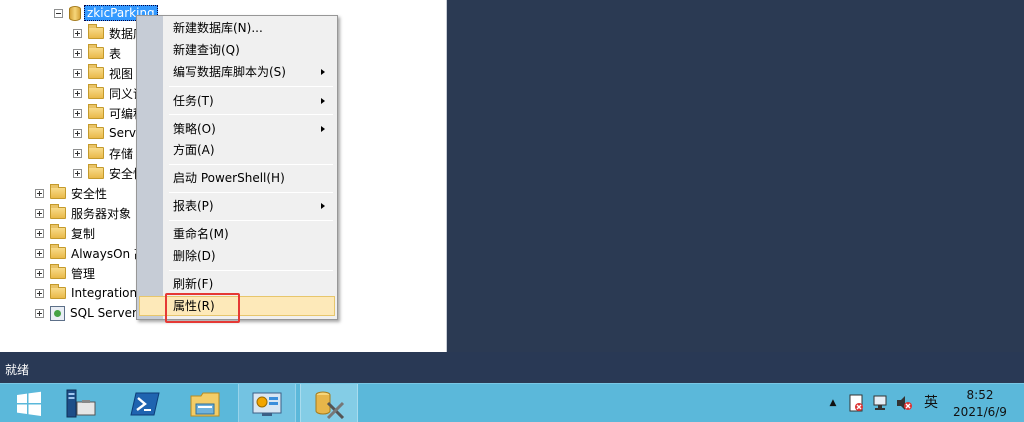 This screenshot has height=422, width=1024. Describe the element at coordinates (29, 403) in the screenshot. I see `start-button` at that location.